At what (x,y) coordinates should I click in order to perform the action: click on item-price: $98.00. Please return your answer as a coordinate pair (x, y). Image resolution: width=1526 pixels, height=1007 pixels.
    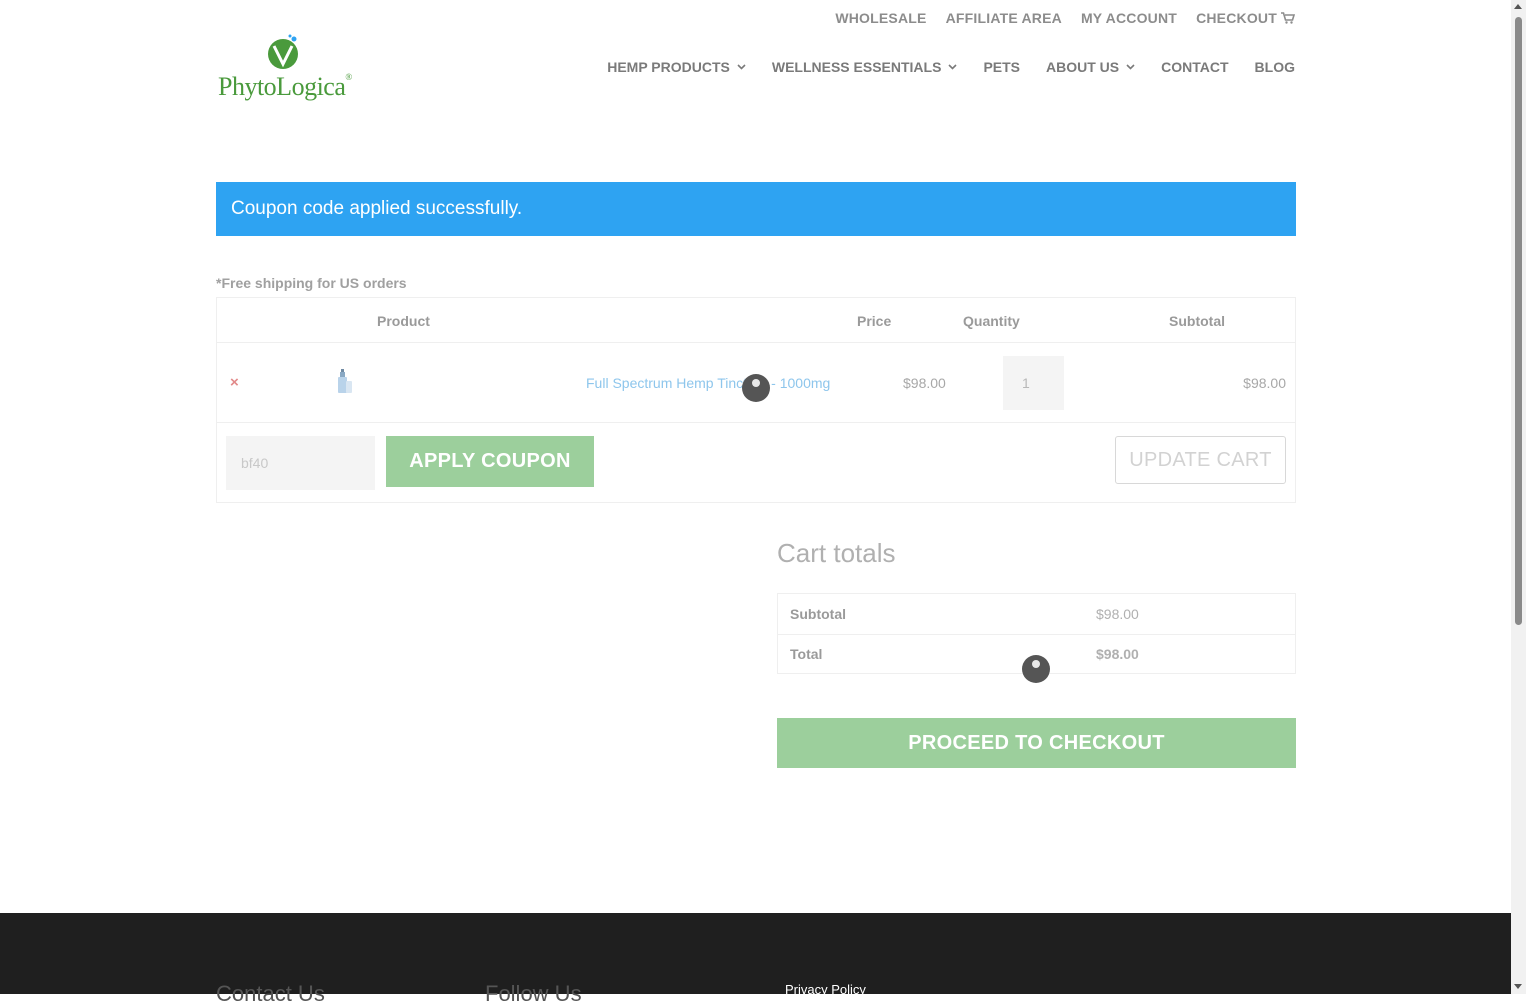
    Looking at the image, I should click on (924, 383).